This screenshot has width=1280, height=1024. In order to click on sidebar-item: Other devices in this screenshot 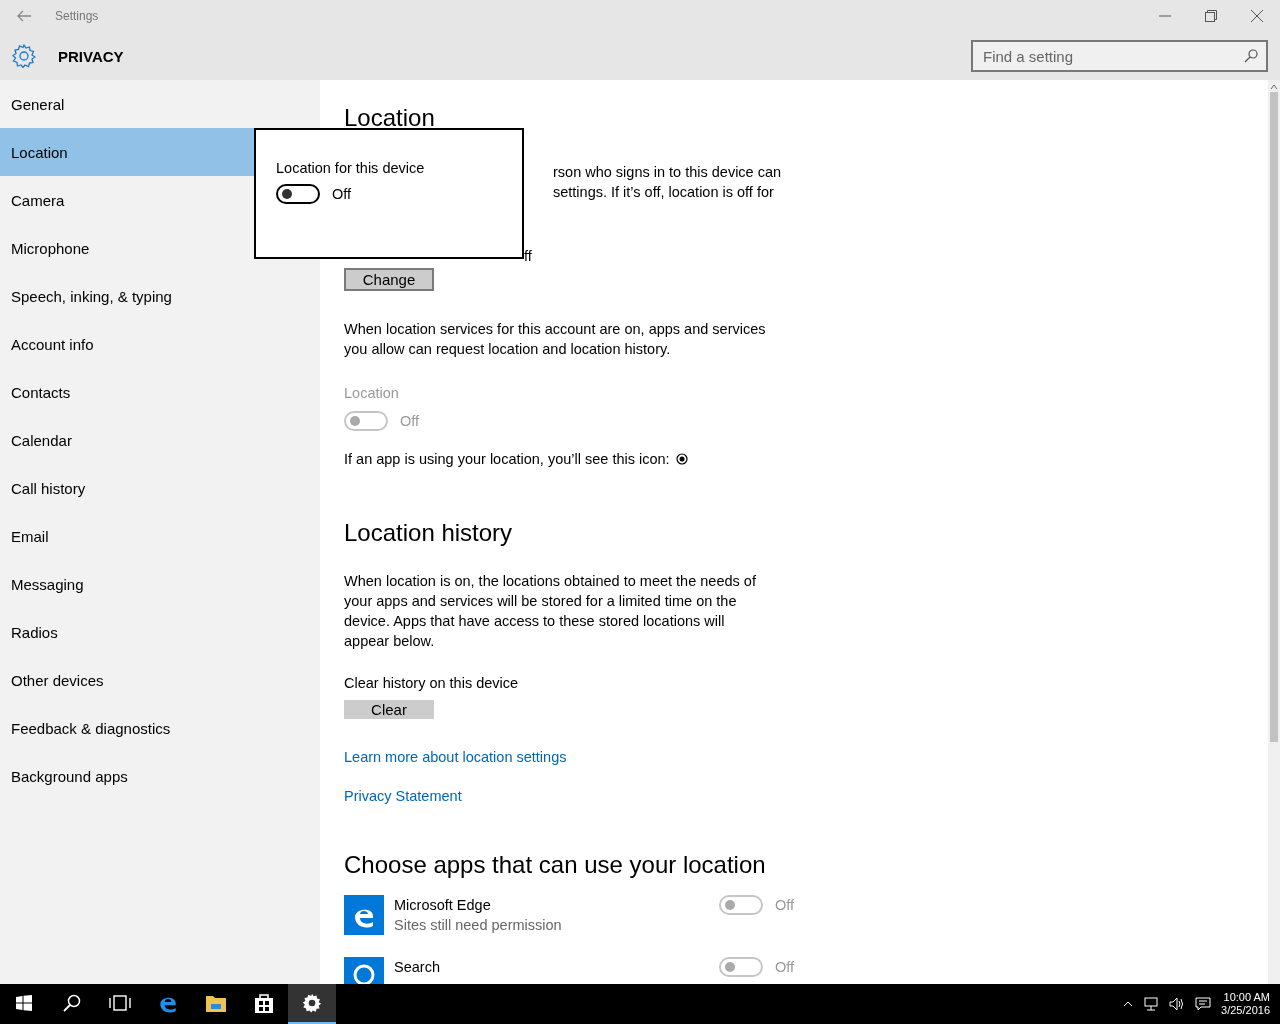, I will do `click(160, 680)`.